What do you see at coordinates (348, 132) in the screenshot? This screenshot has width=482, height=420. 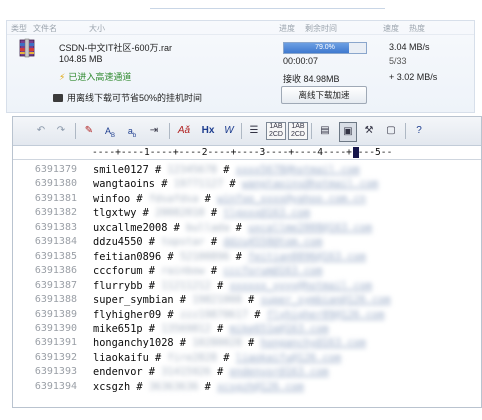 I see `split-view-icon: ▣` at bounding box center [348, 132].